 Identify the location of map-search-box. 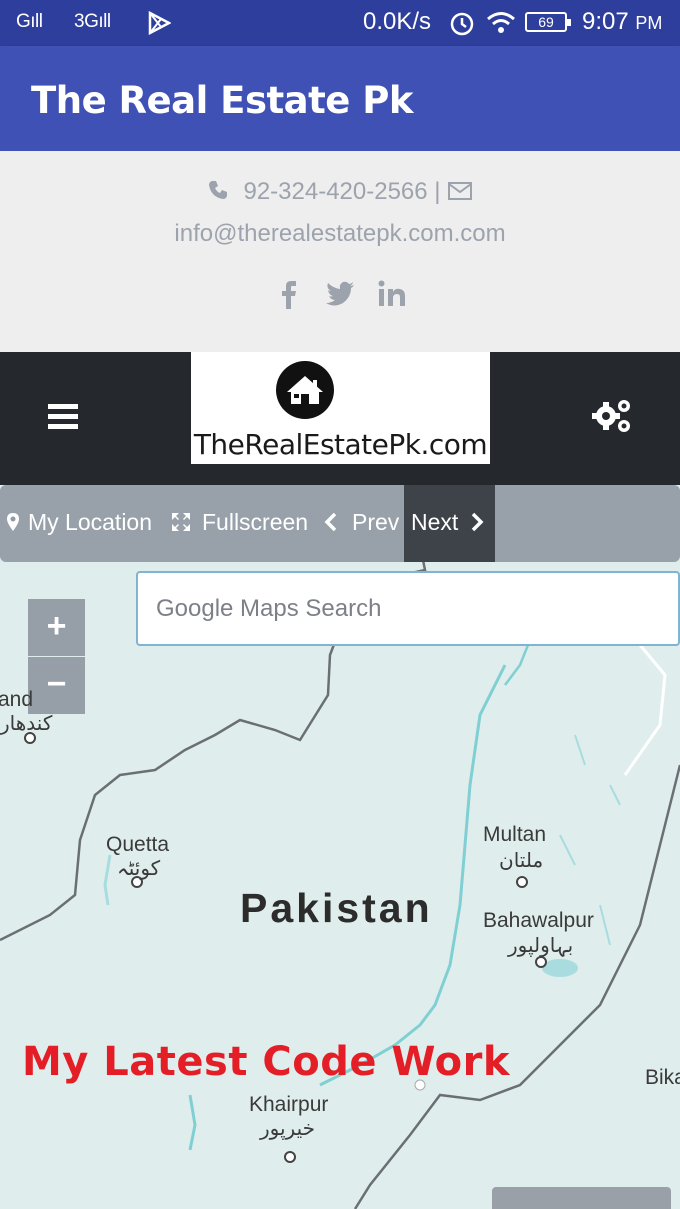
(408, 608).